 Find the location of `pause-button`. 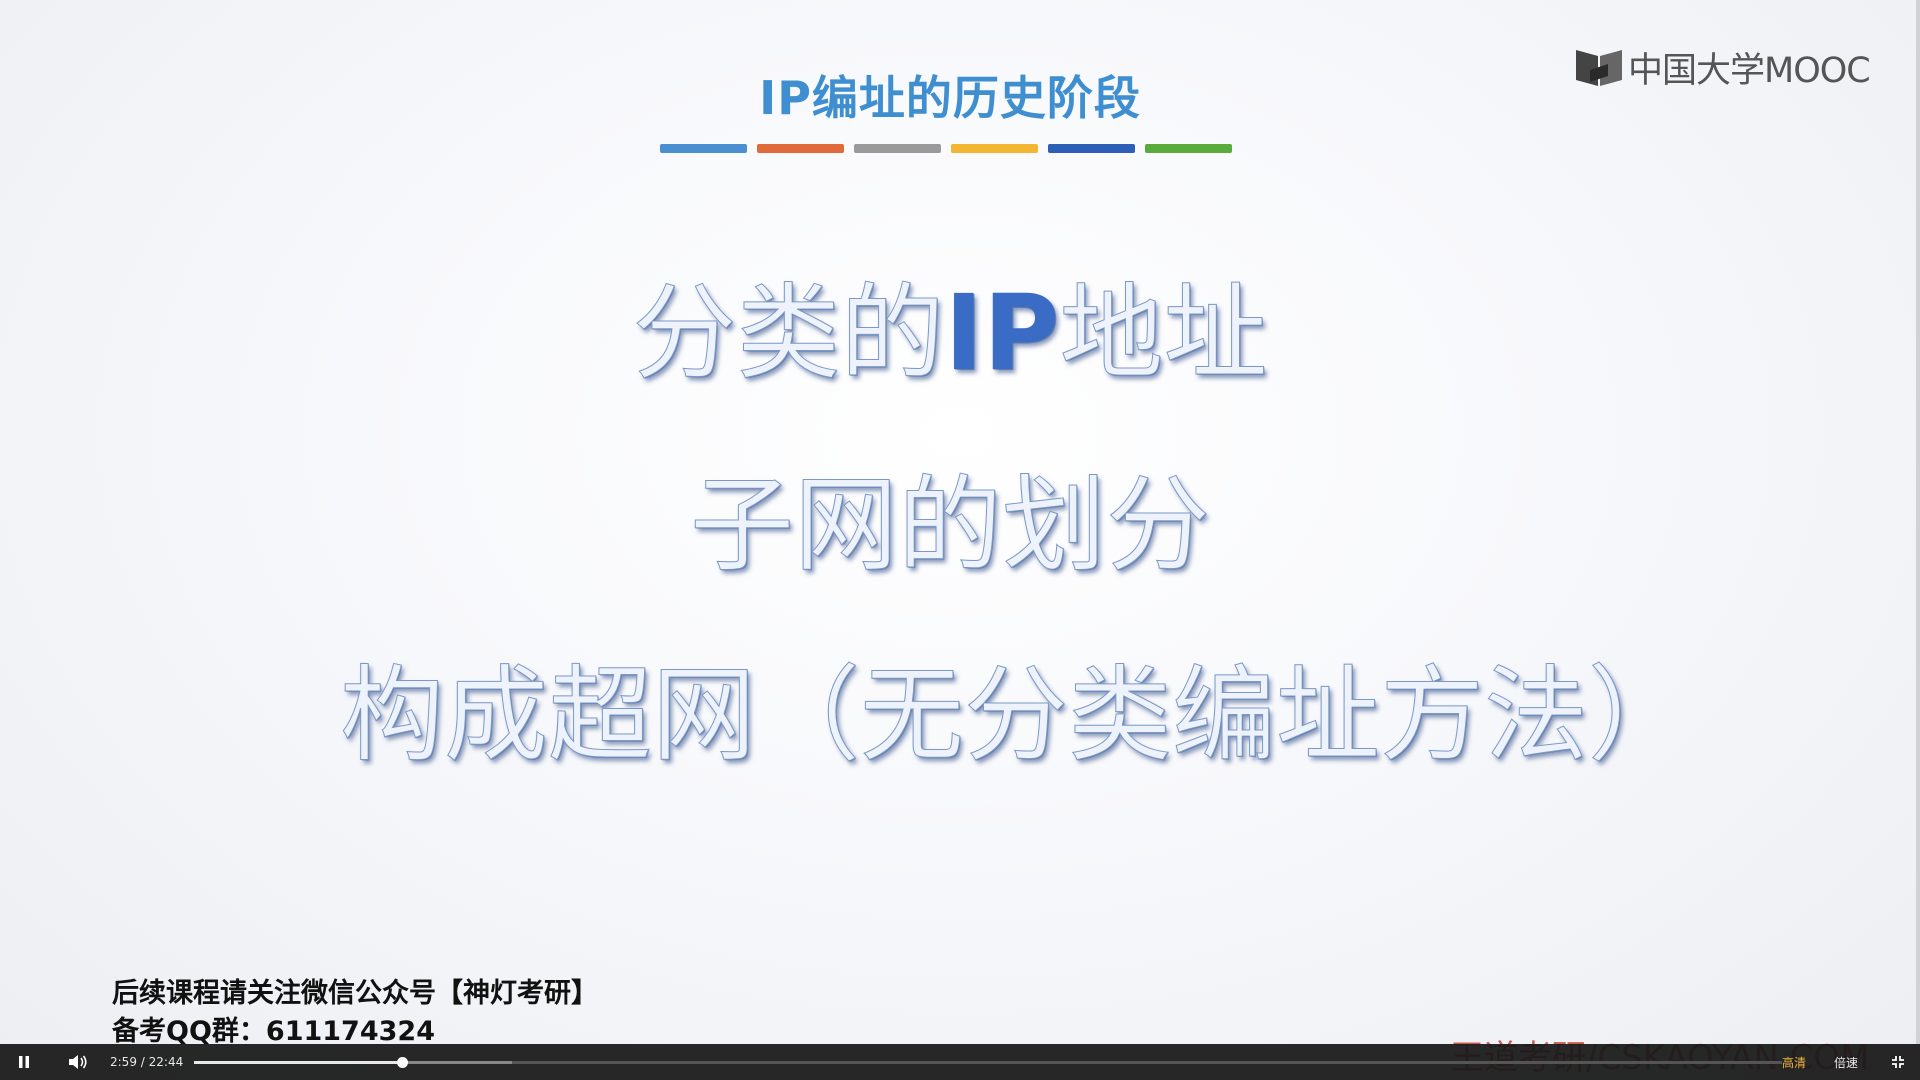

pause-button is located at coordinates (24, 1062).